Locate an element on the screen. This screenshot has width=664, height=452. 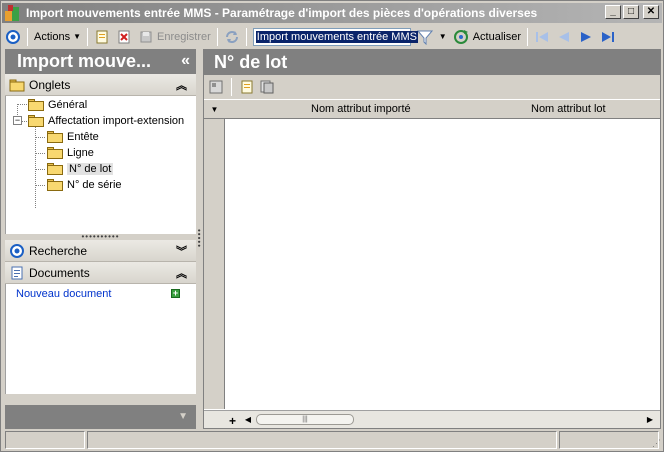
delete-icon is located at coordinates (124, 37).